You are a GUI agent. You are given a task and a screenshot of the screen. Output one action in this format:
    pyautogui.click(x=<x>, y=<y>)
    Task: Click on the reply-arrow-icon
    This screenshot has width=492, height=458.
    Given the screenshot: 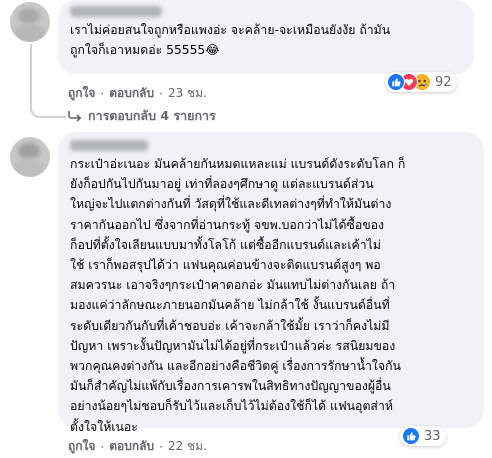 What is the action you would take?
    pyautogui.click(x=75, y=116)
    